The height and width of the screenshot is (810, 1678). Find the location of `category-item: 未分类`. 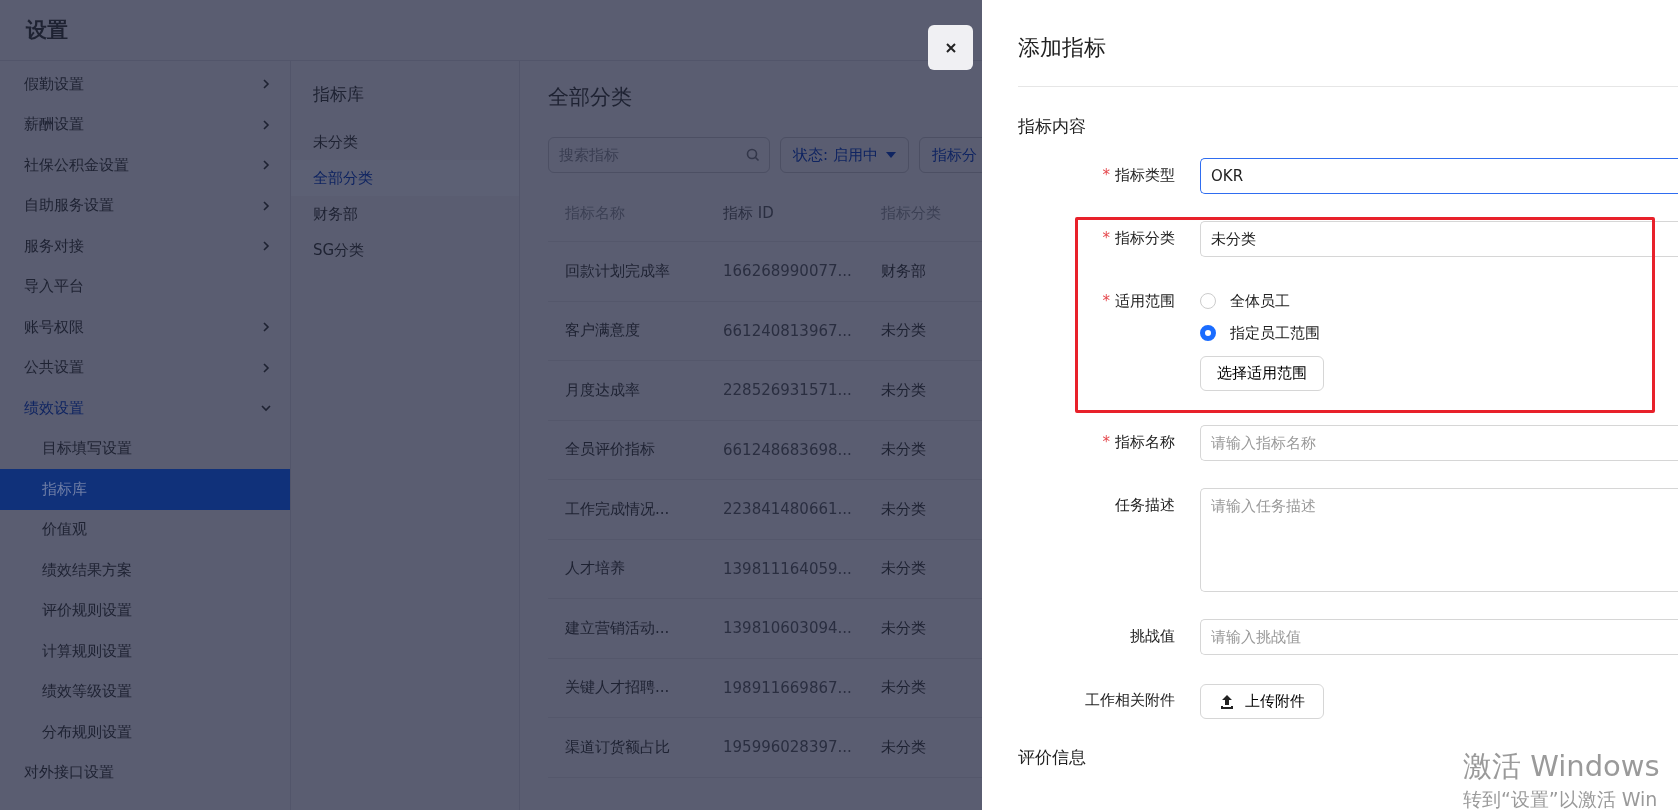

category-item: 未分类 is located at coordinates (405, 142).